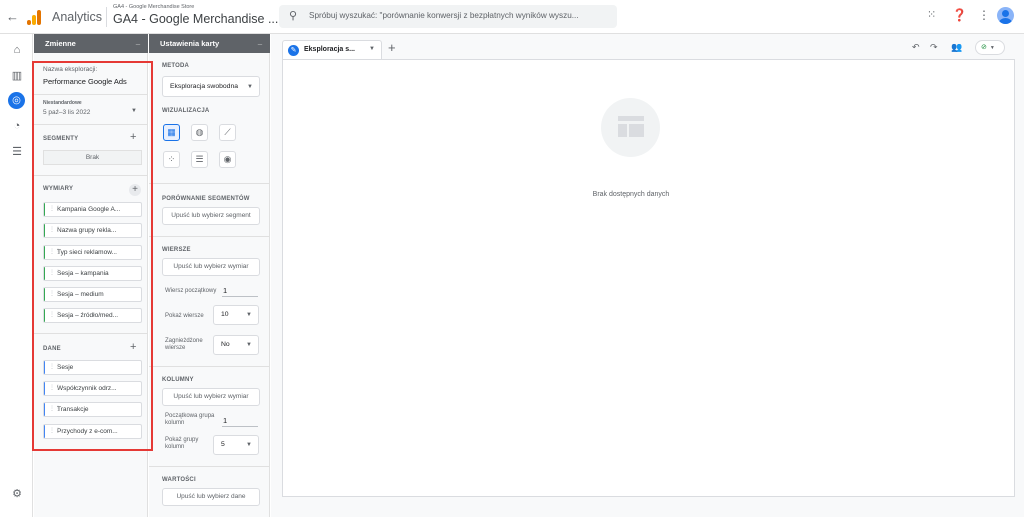 The width and height of the screenshot is (1024, 517). Describe the element at coordinates (77, 17) in the screenshot. I see `app-name: Analytics` at that location.